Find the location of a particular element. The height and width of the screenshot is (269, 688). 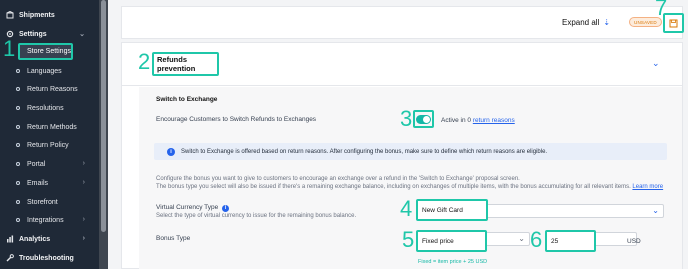

active-status-text: Active in 0 is located at coordinates (456, 120).